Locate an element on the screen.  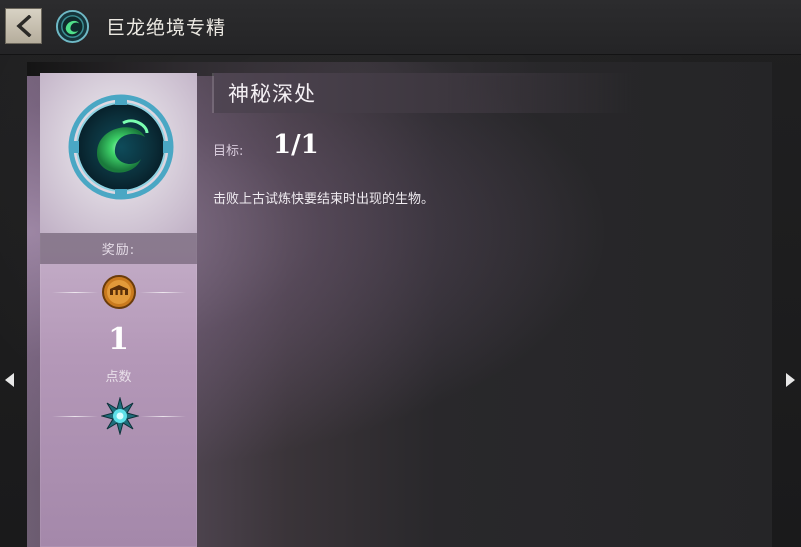
arrow-left-icon is located at coordinates (9, 380).